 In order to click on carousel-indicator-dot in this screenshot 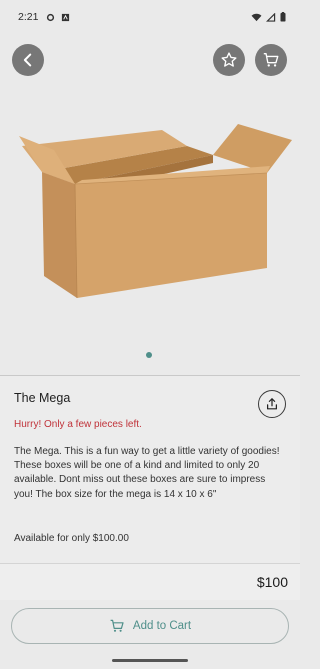, I will do `click(149, 355)`.